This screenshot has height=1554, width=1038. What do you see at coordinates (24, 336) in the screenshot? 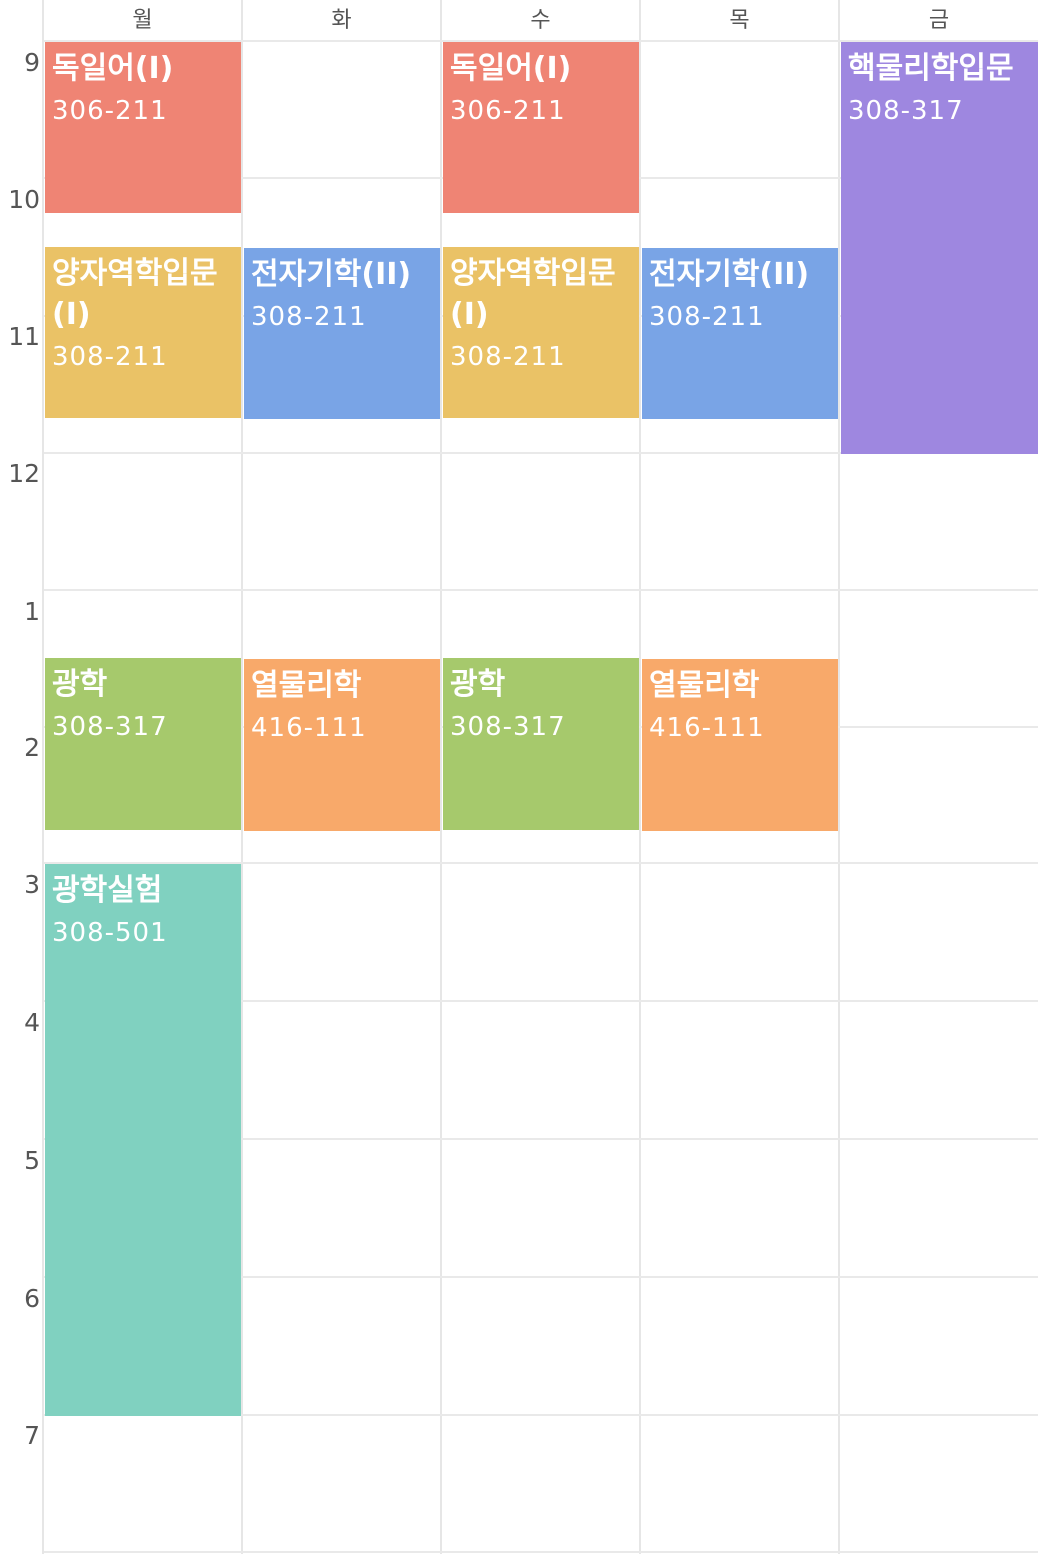
I see `hour-label: 11` at bounding box center [24, 336].